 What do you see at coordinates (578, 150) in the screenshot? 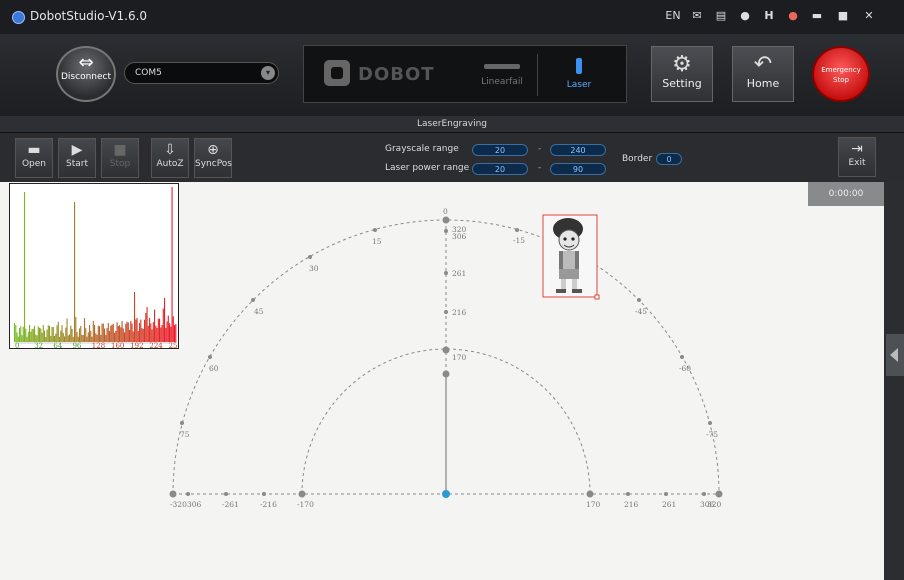
I see `grayscale-max-input: 240` at bounding box center [578, 150].